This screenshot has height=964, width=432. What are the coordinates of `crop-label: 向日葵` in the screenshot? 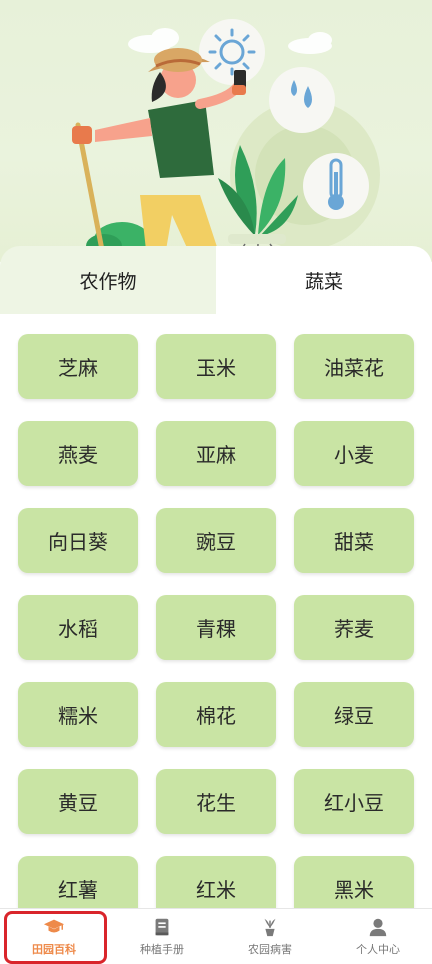 It's located at (78, 542).